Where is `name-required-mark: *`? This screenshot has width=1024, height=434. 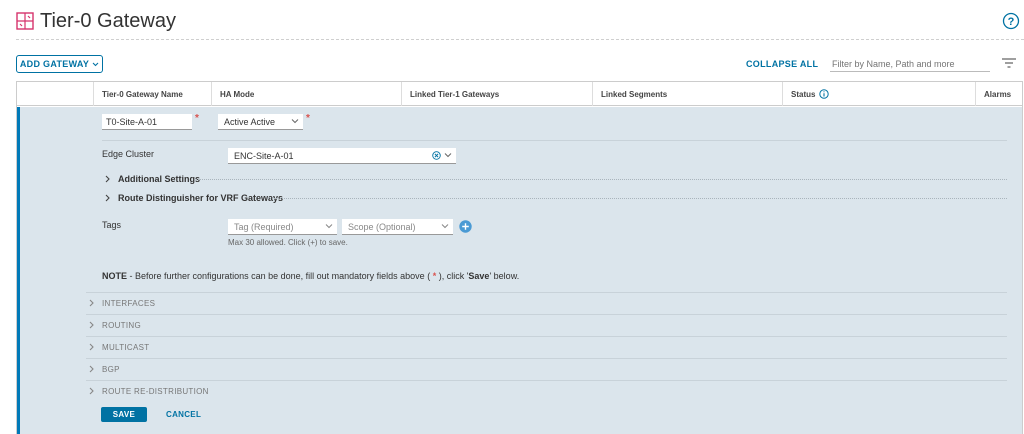 name-required-mark: * is located at coordinates (197, 118).